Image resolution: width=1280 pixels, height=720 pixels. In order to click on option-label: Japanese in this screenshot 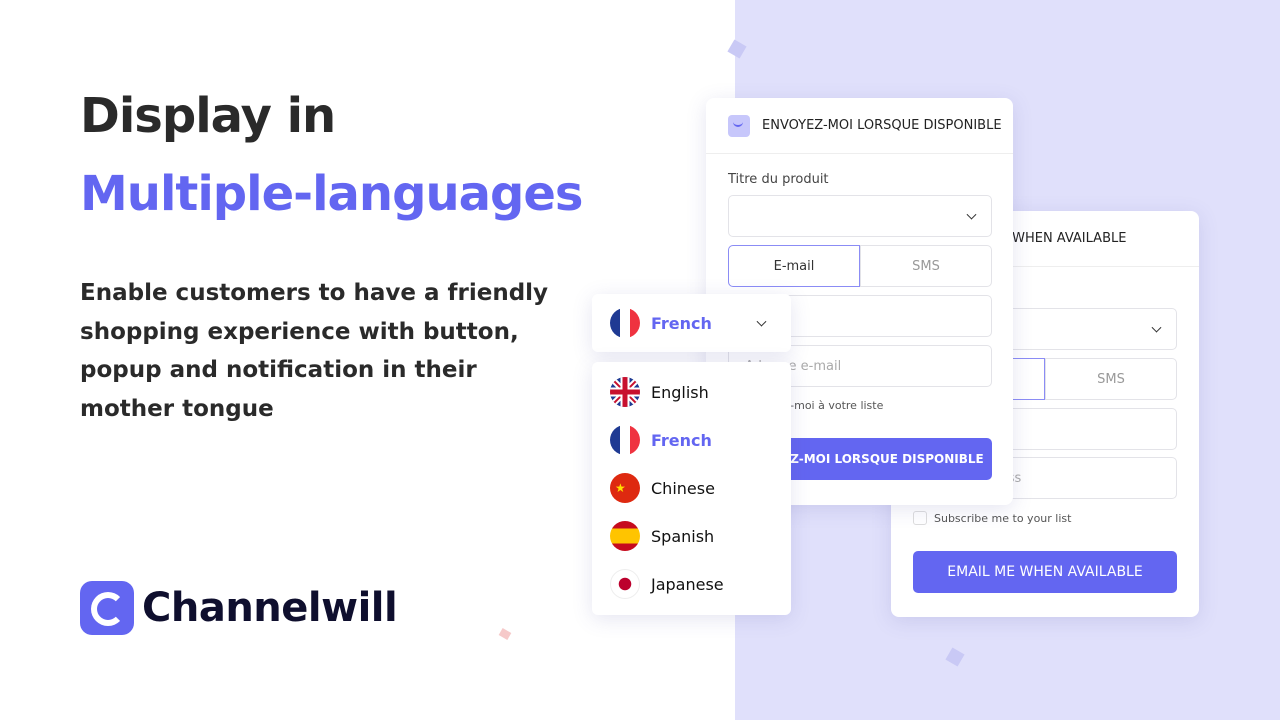, I will do `click(687, 584)`.